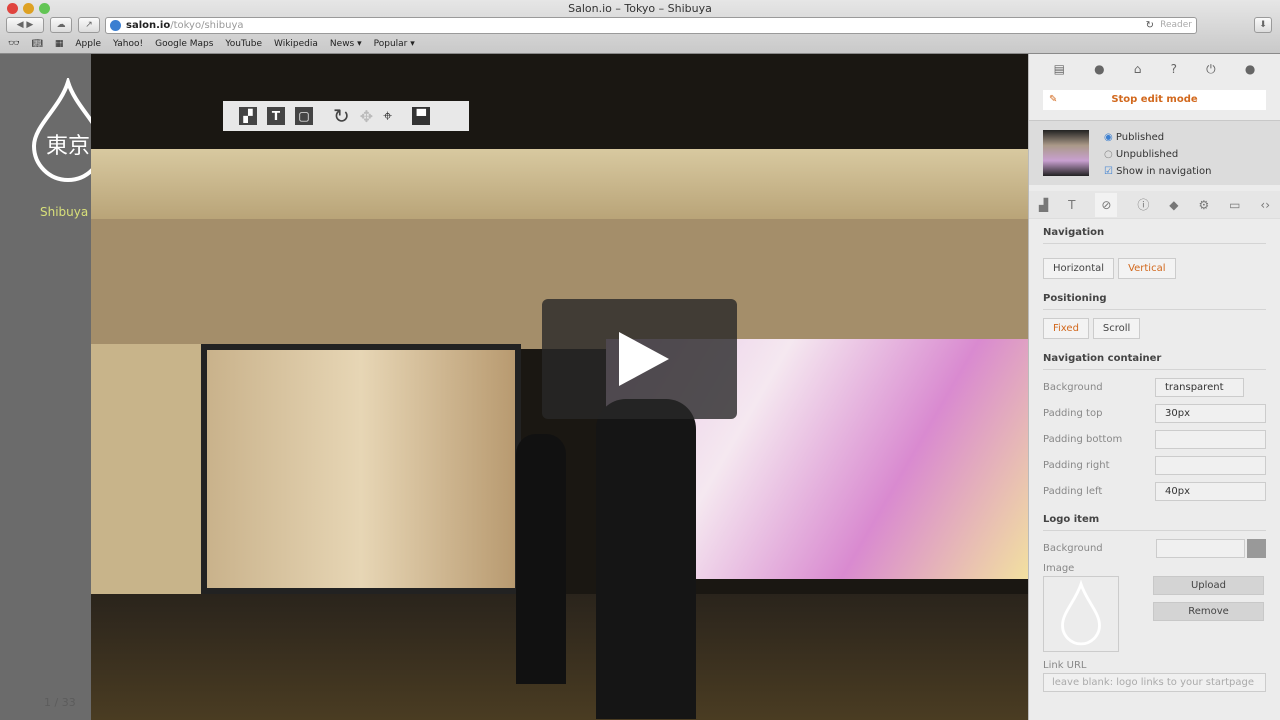  I want to click on window-title: Salon.io – Tokyo – Shibuya, so click(640, 8).